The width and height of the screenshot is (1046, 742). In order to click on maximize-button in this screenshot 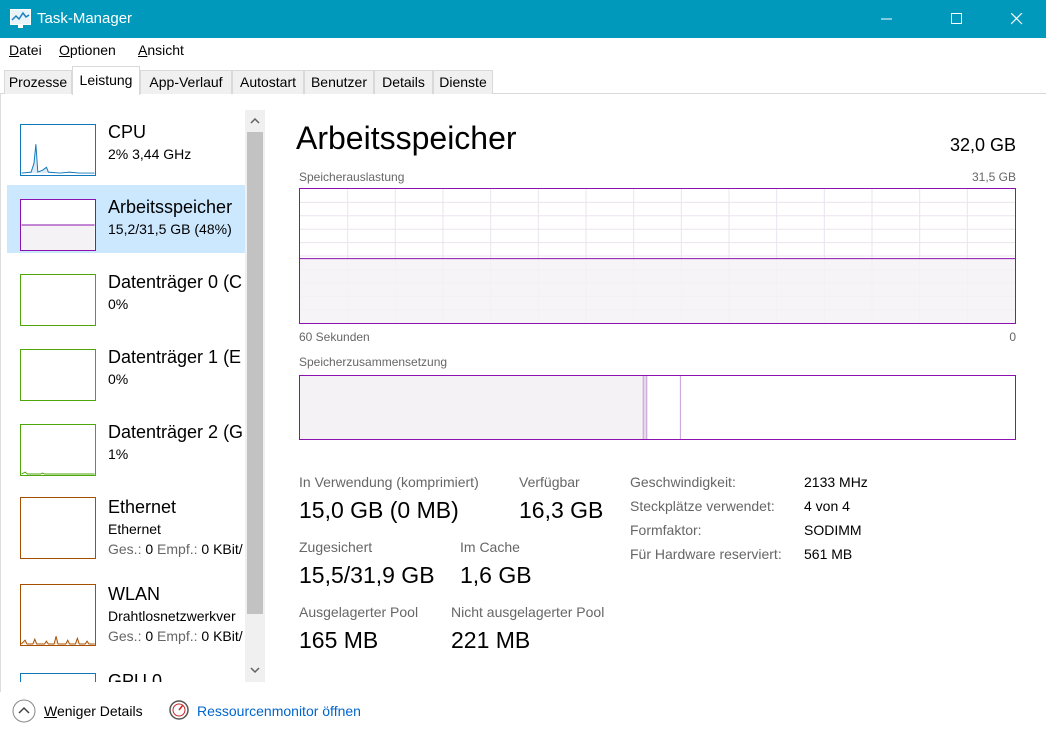, I will do `click(957, 19)`.